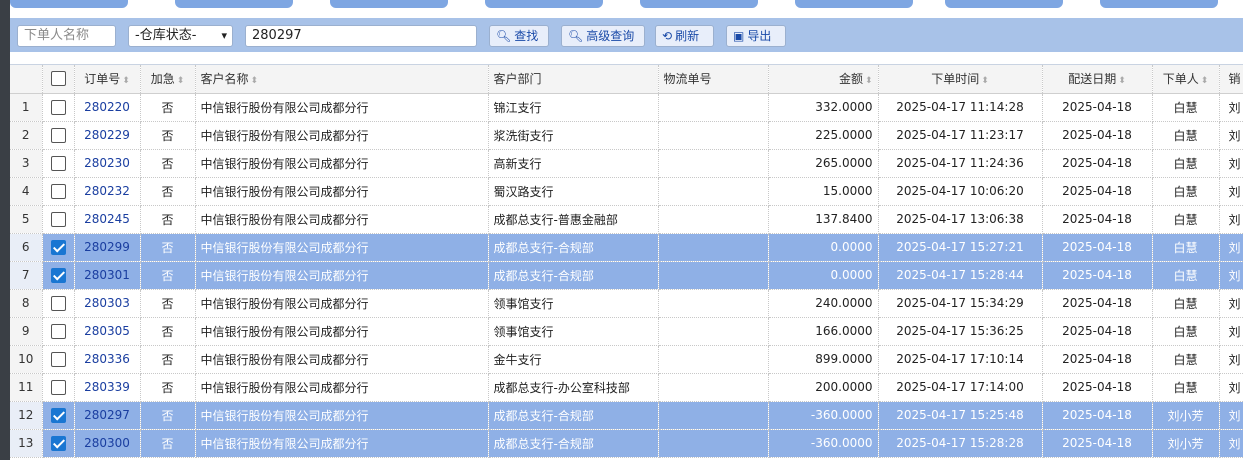  What do you see at coordinates (1186, 415) in the screenshot?
I see `orderer-cell: 刘小芳` at bounding box center [1186, 415].